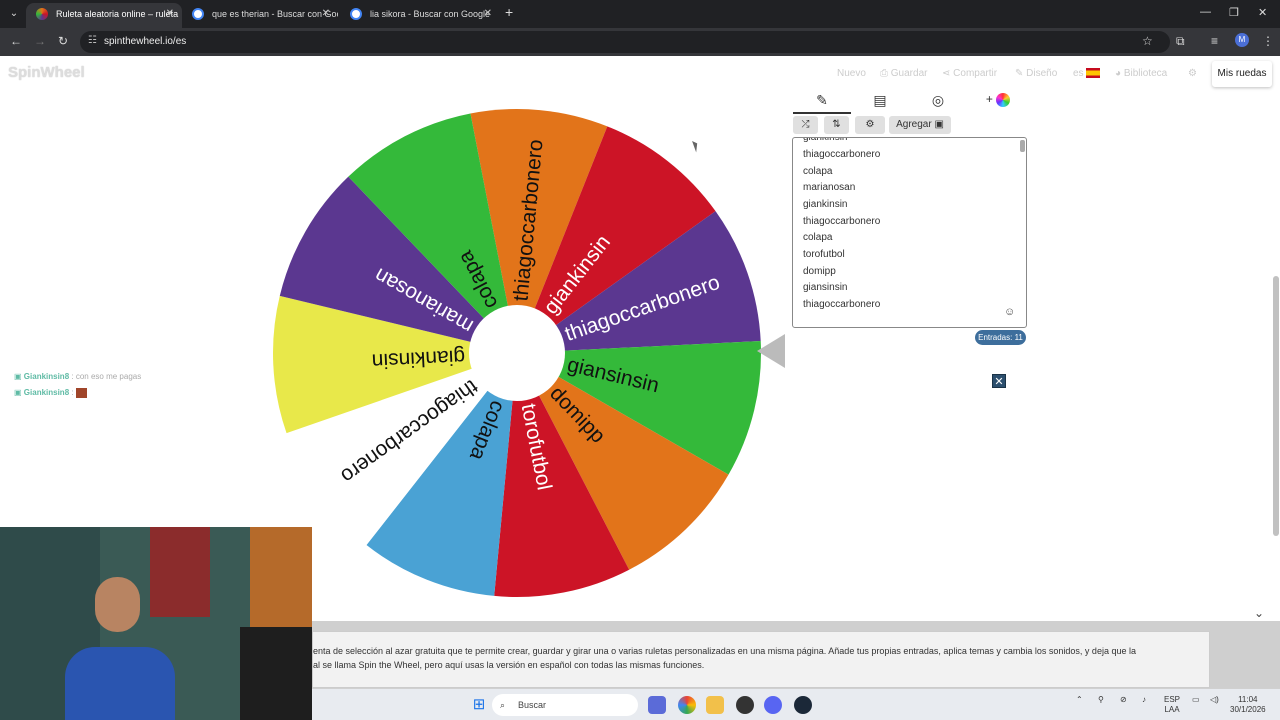  Describe the element at coordinates (40, 41) in the screenshot. I see `forward-icon: →` at that location.